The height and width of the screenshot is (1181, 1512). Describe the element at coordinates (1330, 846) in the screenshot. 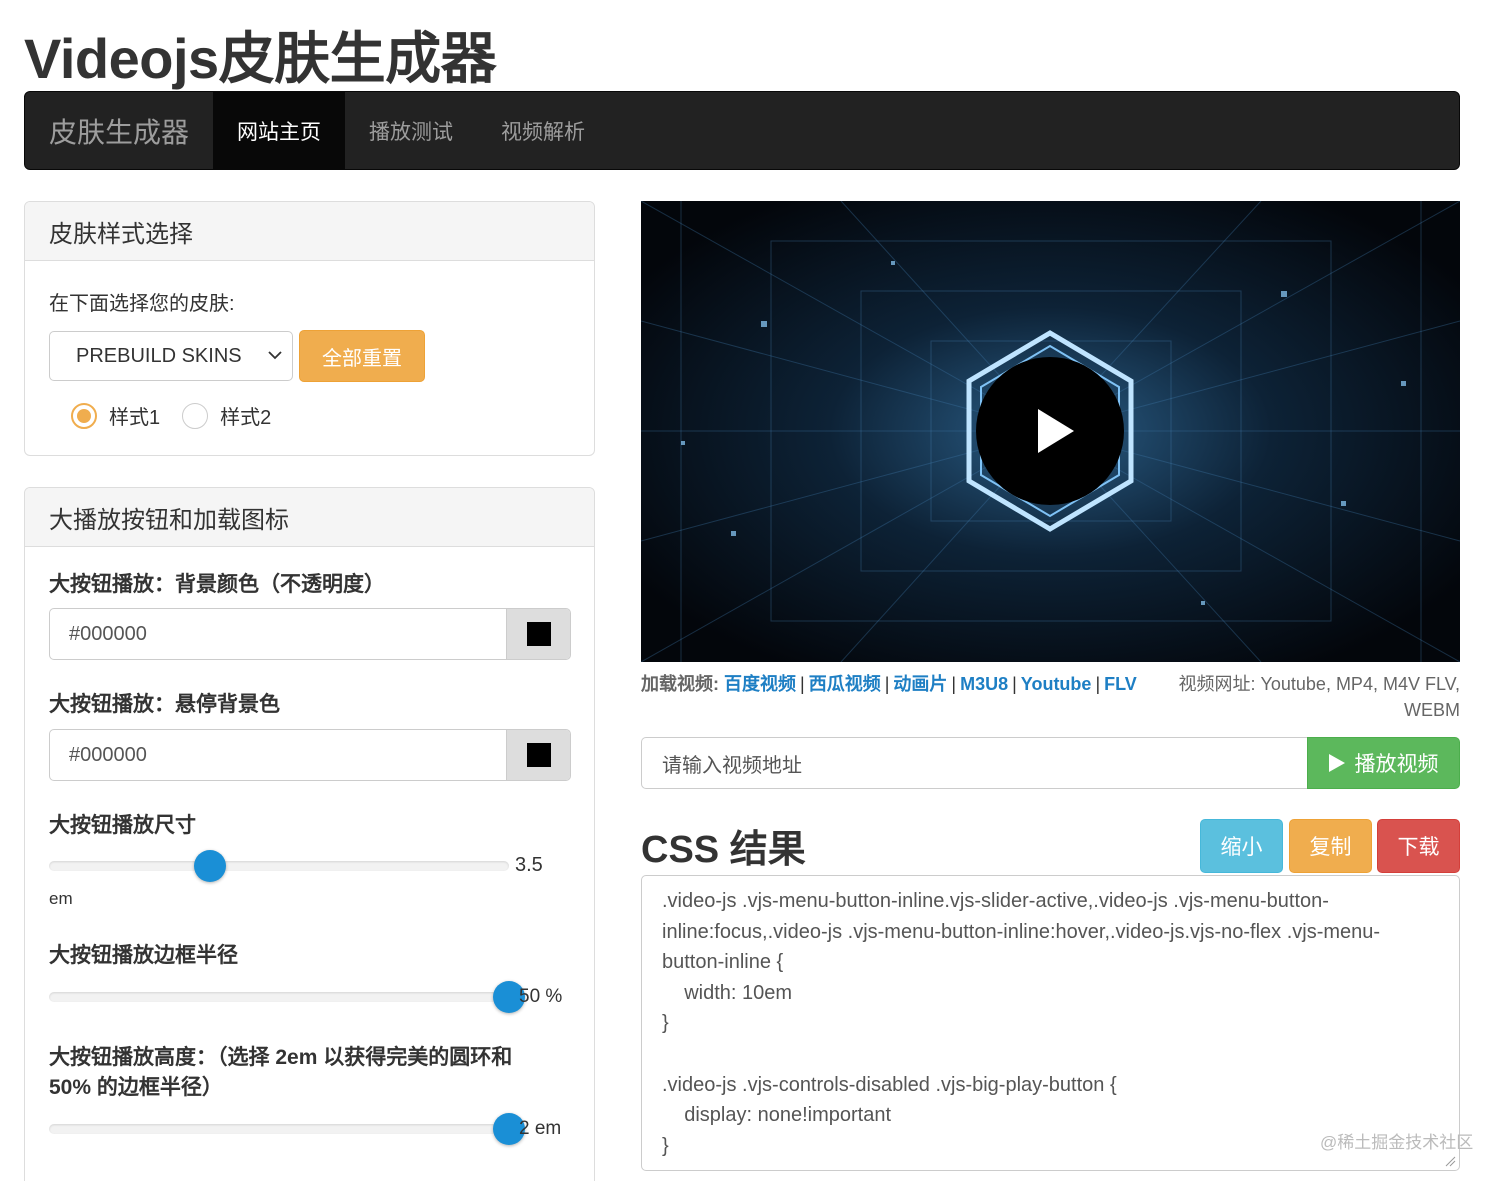

I see `copy-button: 复制` at that location.